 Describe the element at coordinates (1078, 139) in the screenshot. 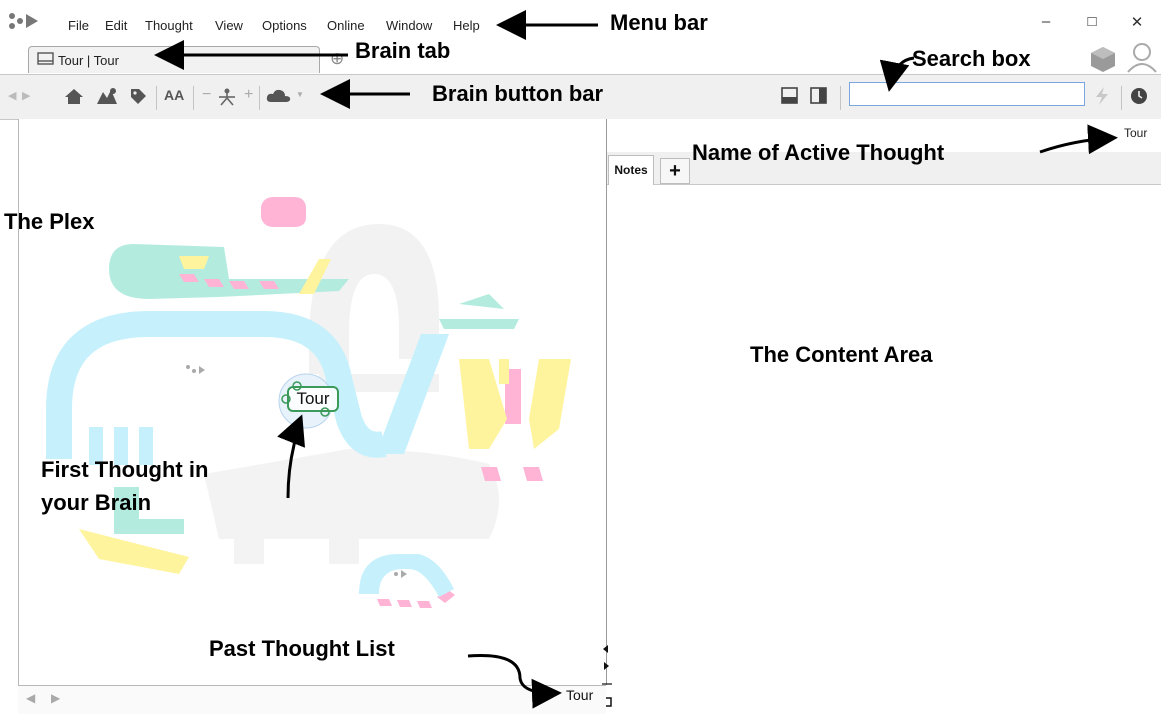

I see `arrow-active-thought` at that location.